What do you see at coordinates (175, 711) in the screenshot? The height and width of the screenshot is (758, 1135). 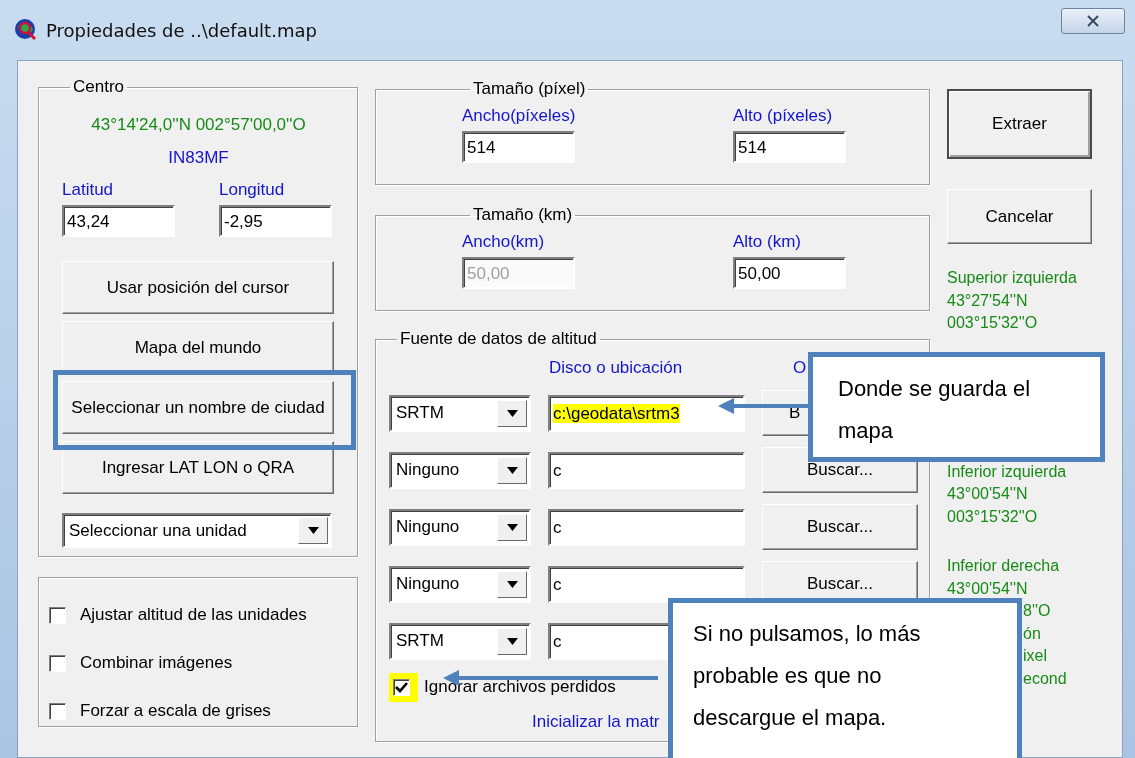 I see `checkbox-label: Forzar a escala de grises` at bounding box center [175, 711].